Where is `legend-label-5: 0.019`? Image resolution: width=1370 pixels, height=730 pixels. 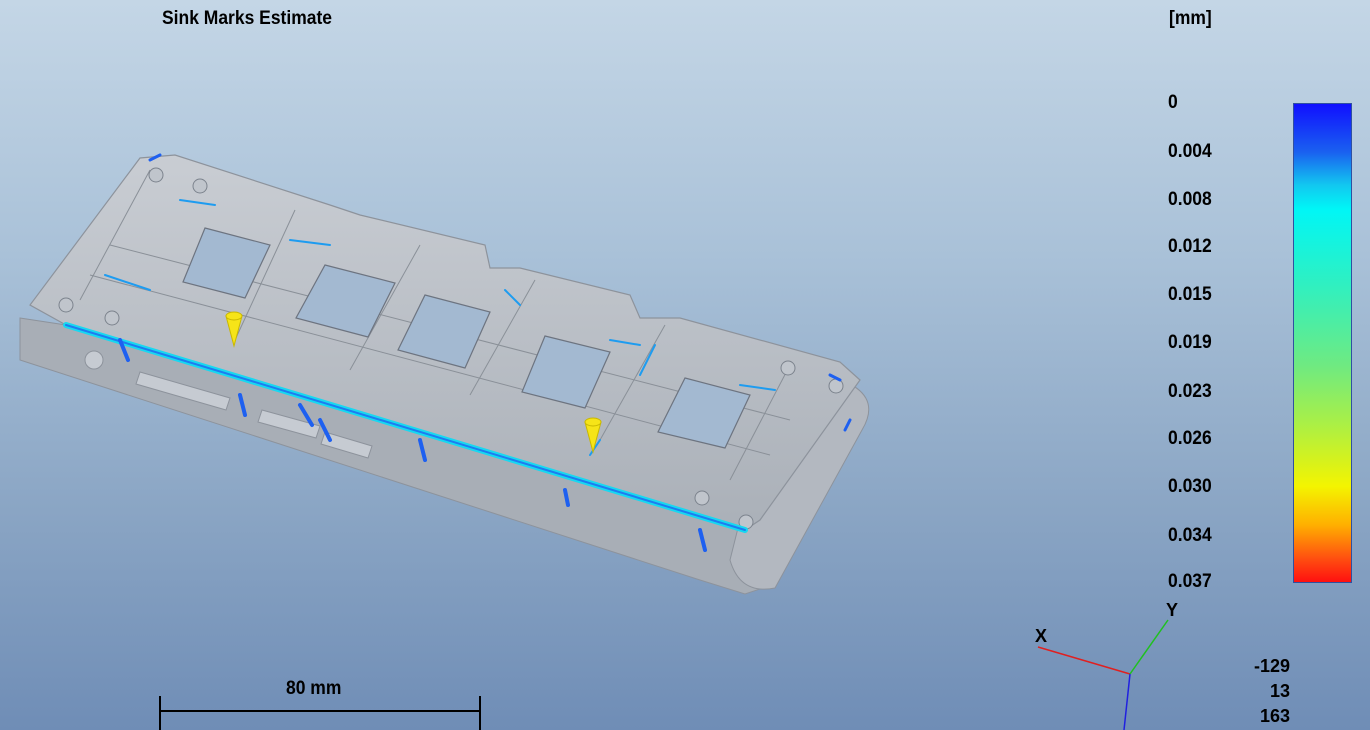 legend-label-5: 0.019 is located at coordinates (1190, 342).